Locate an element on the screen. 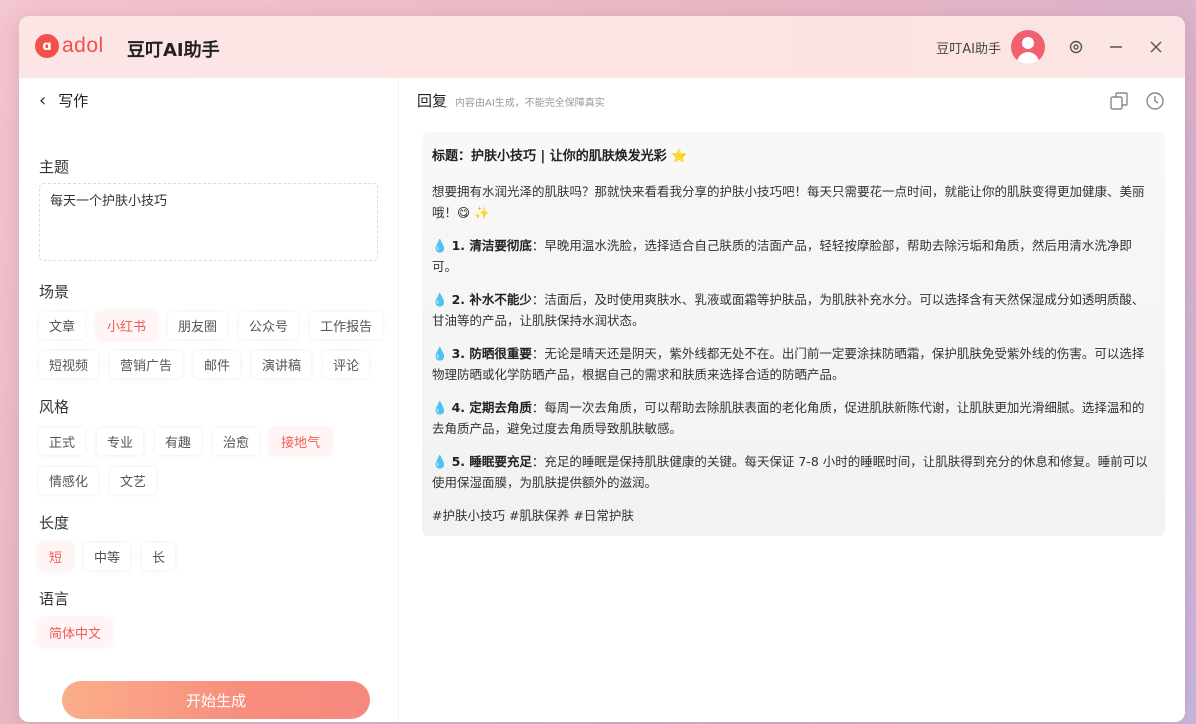 This screenshot has height=724, width=1196. scene-chip-selected: 小红书 is located at coordinates (127, 325).